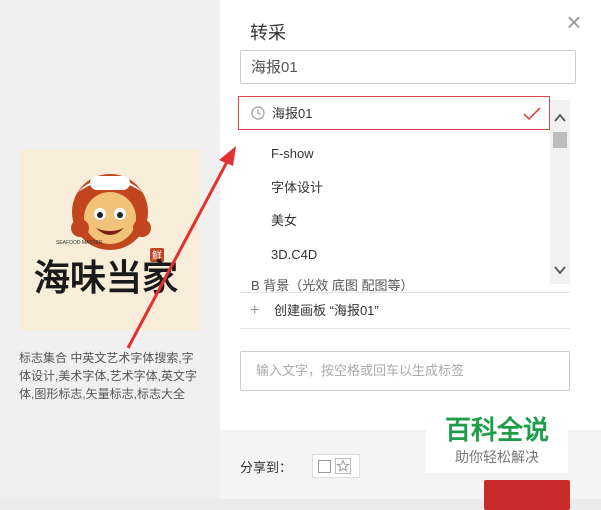 The height and width of the screenshot is (510, 601). What do you see at coordinates (292, 113) in the screenshot?
I see `board-item-label: 海报01` at bounding box center [292, 113].